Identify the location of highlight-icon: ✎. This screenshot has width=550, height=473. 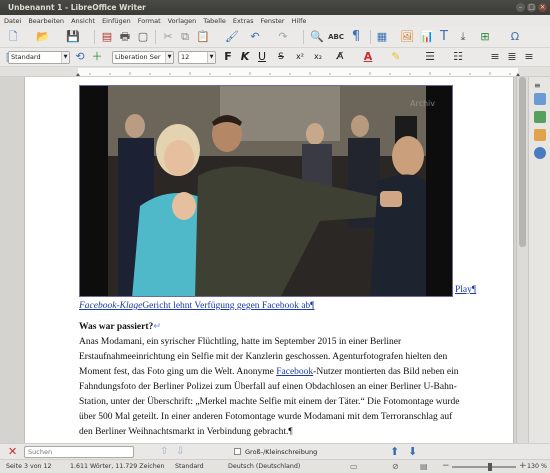
(396, 57).